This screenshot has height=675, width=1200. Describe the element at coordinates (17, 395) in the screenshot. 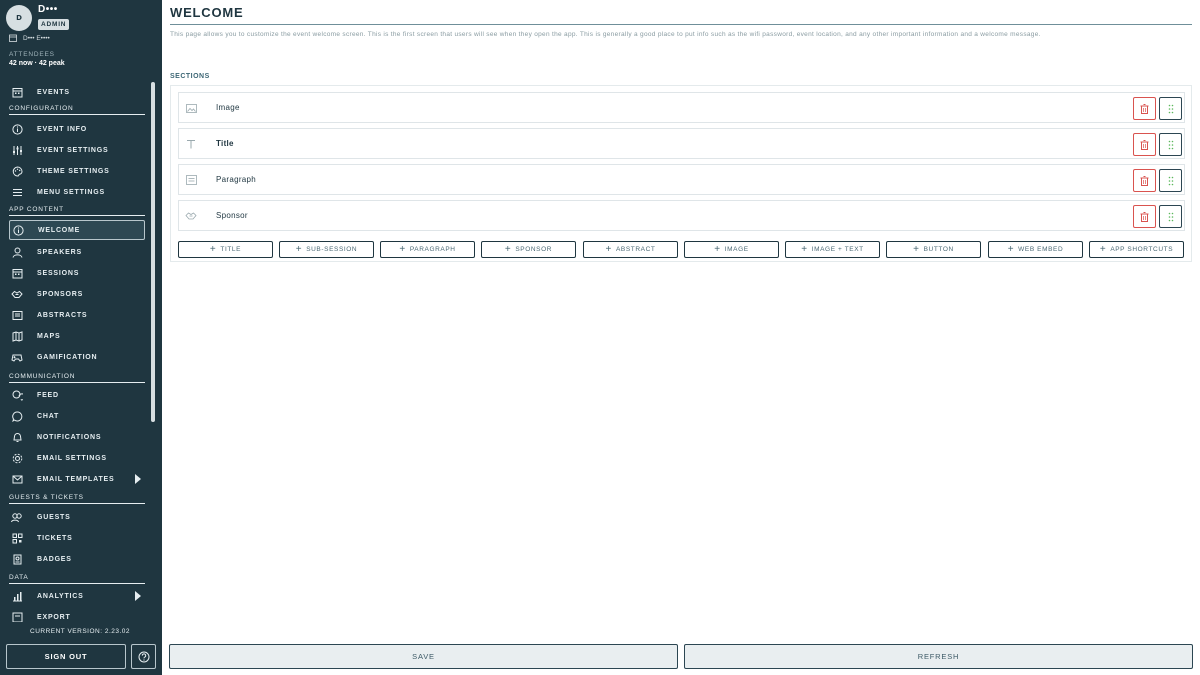

I see `chat-bubbles-icon` at that location.